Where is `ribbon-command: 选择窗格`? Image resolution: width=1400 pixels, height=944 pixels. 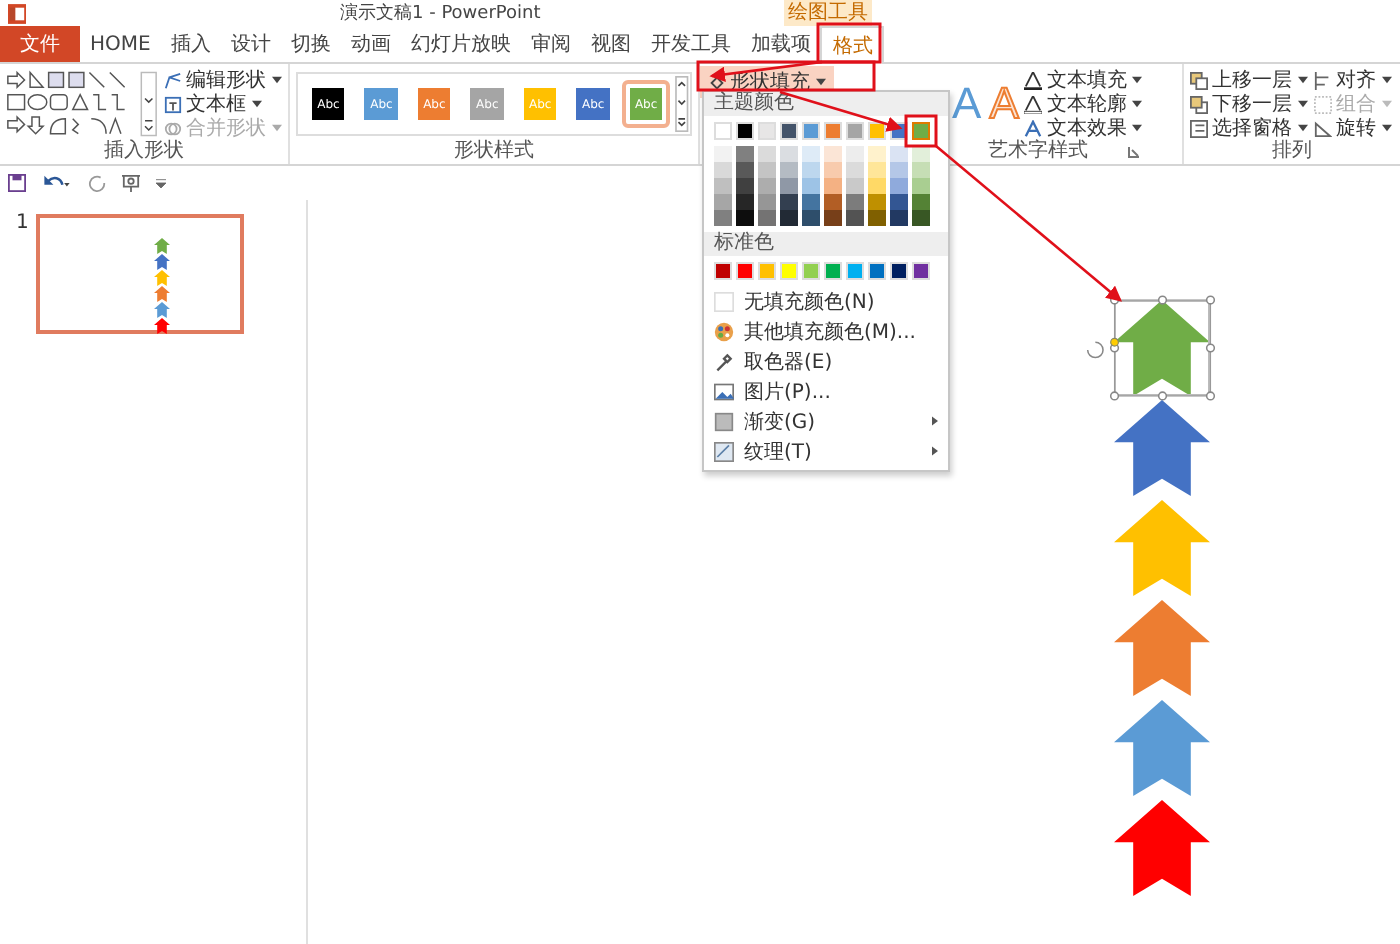
ribbon-command: 选择窗格 is located at coordinates (1249, 128).